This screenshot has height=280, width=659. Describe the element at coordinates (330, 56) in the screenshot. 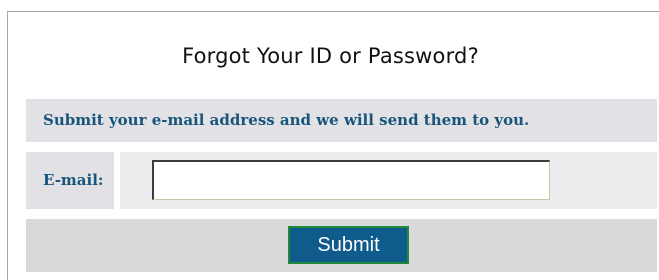

I see `page-title: Forgot Your ID or Password?` at that location.